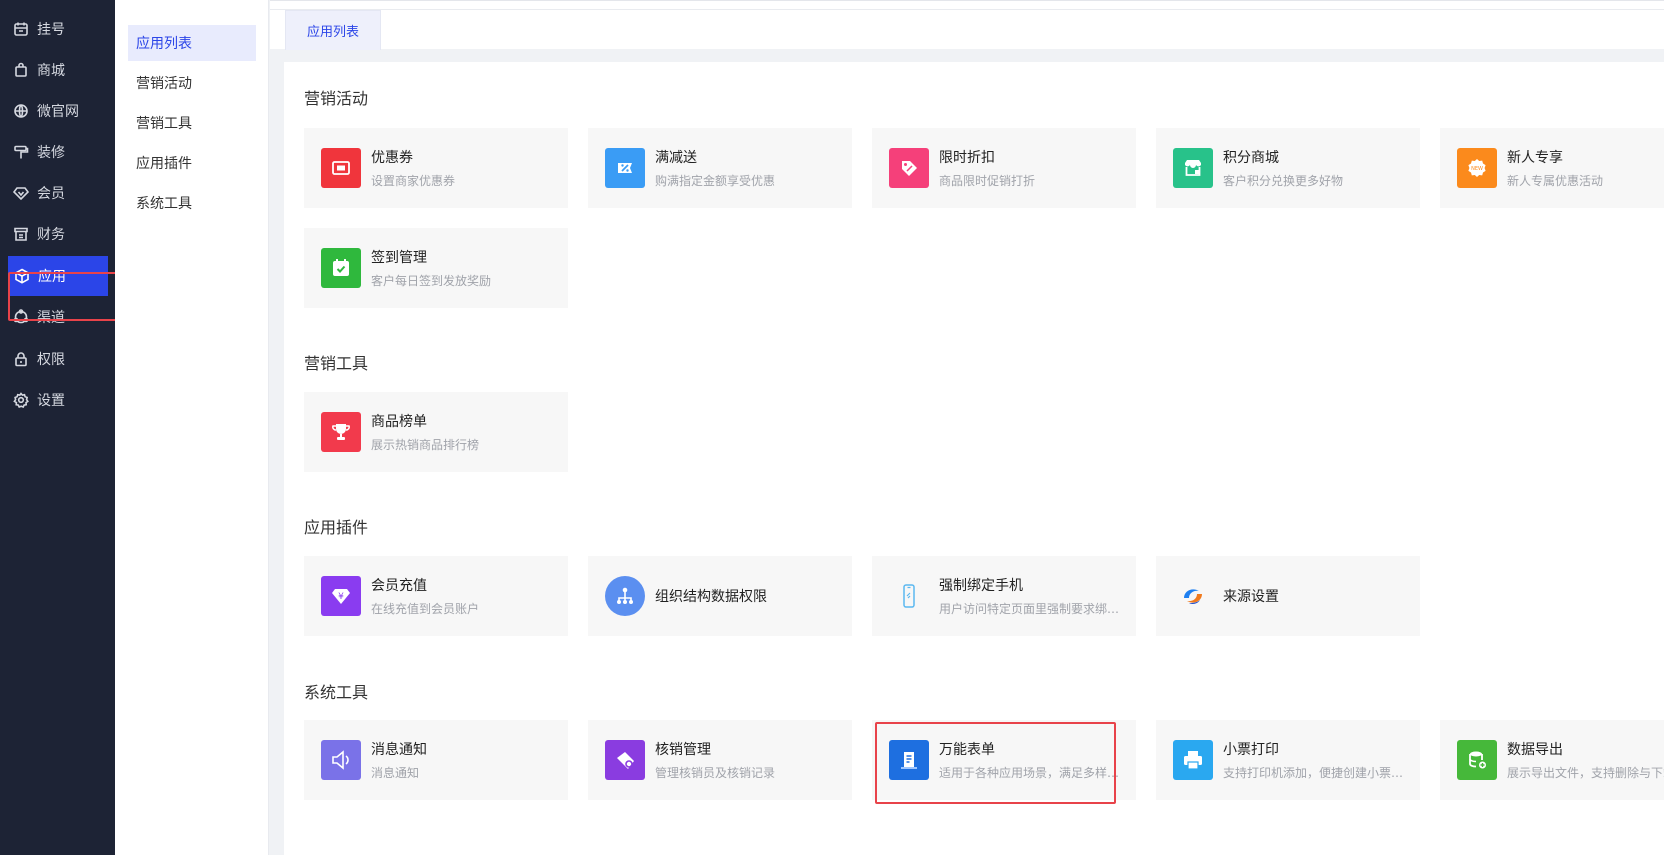 The width and height of the screenshot is (1664, 855). I want to click on globe-icon, so click(21, 111).